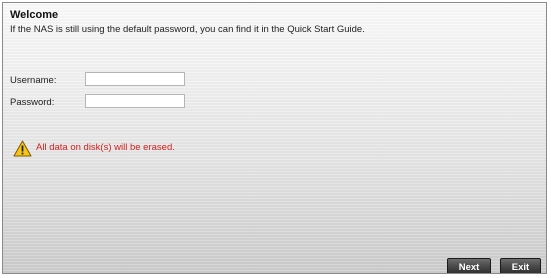  Describe the element at coordinates (34, 15) in the screenshot. I see `dialog-title: Welcome` at that location.